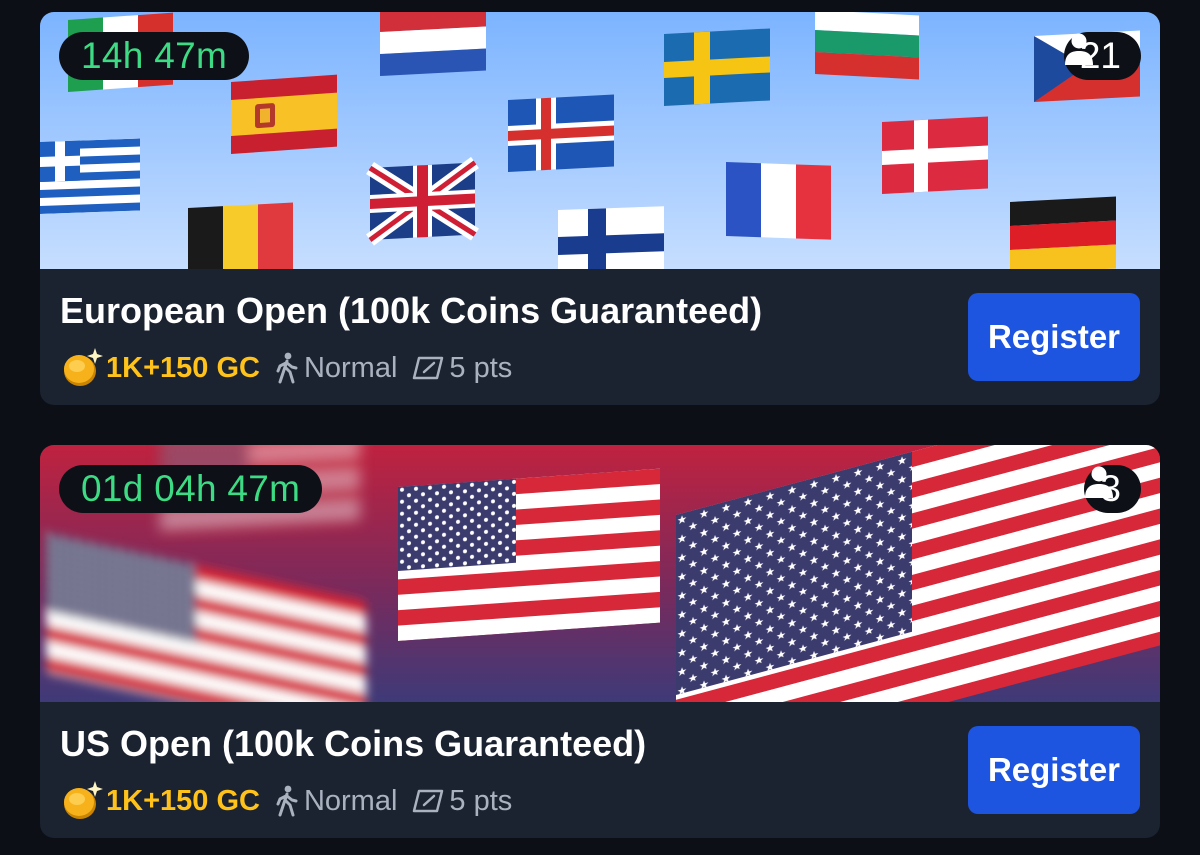 This screenshot has width=1200, height=855. Describe the element at coordinates (433, 44) in the screenshot. I see `flag-netherlands` at that location.